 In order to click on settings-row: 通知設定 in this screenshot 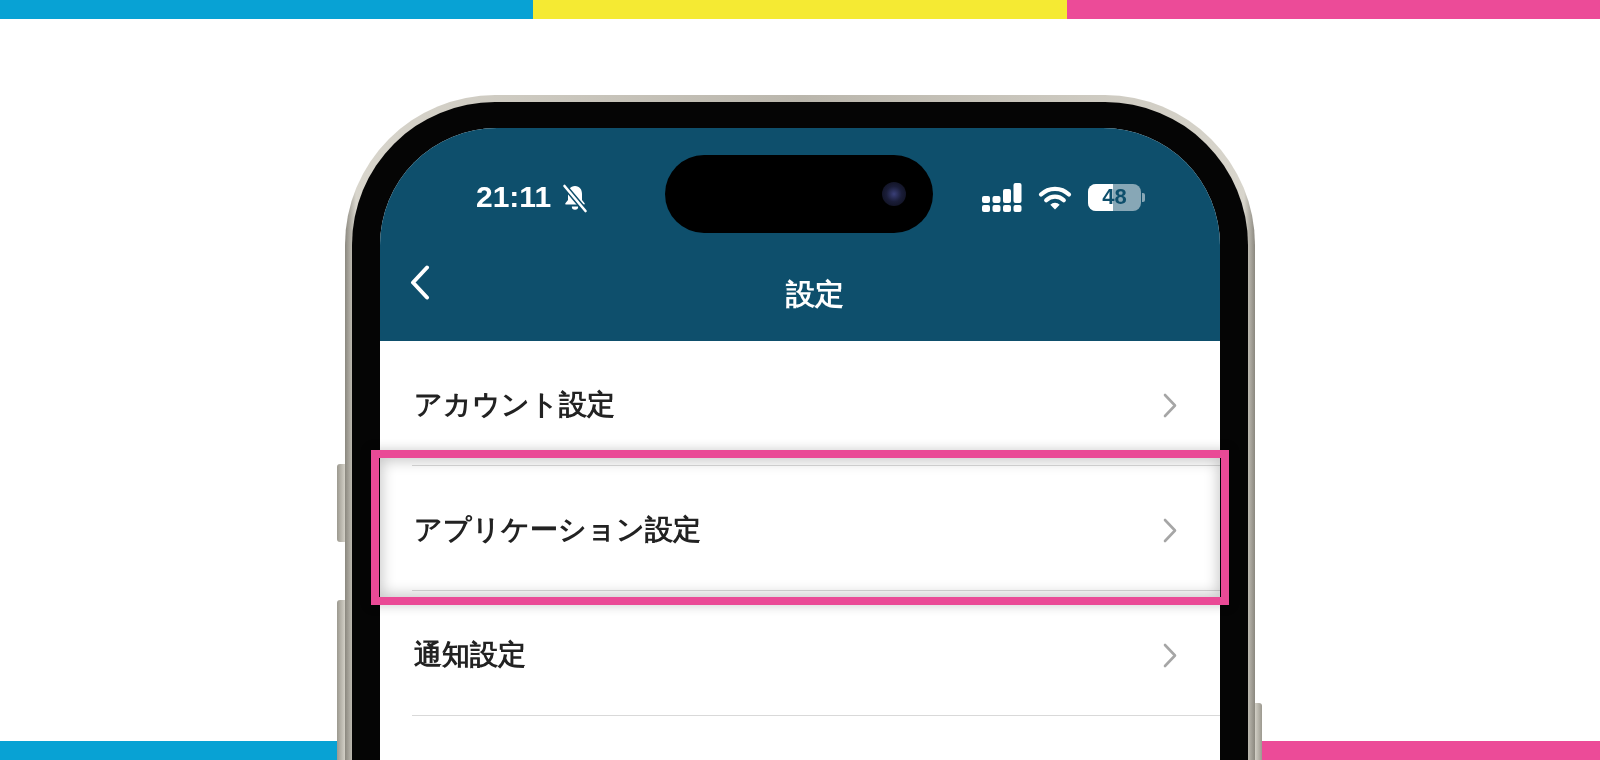, I will do `click(800, 653)`.